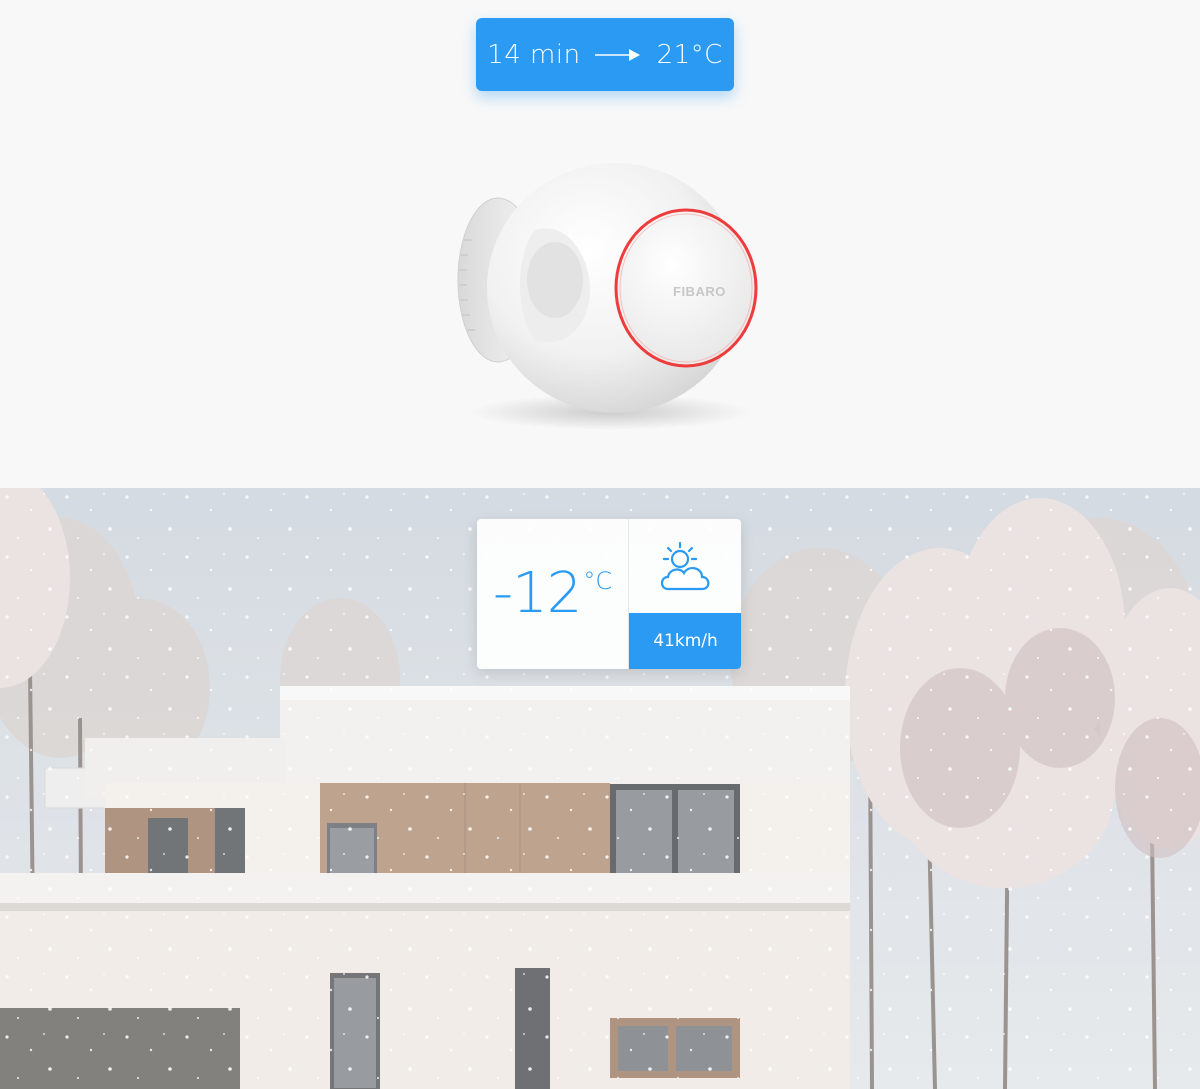 The image size is (1200, 1089). Describe the element at coordinates (598, 581) in the screenshot. I see `temperature-unit: °C` at that location.